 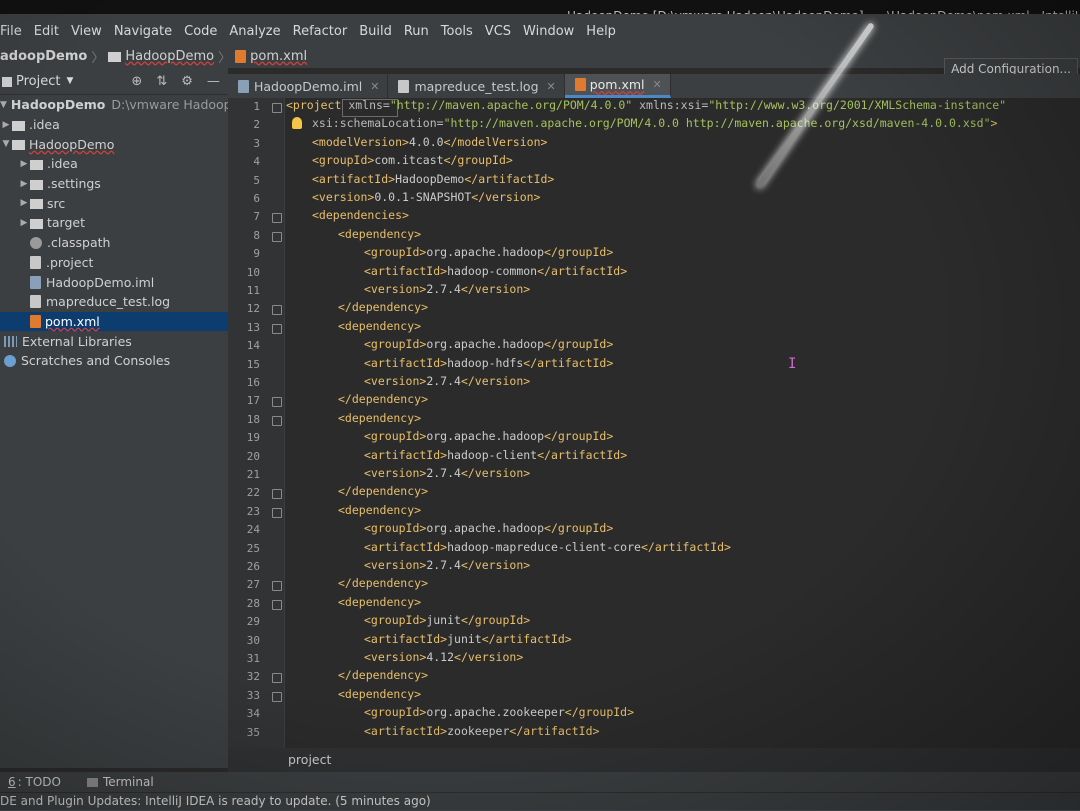 I want to click on line-number: 7, so click(x=256, y=217).